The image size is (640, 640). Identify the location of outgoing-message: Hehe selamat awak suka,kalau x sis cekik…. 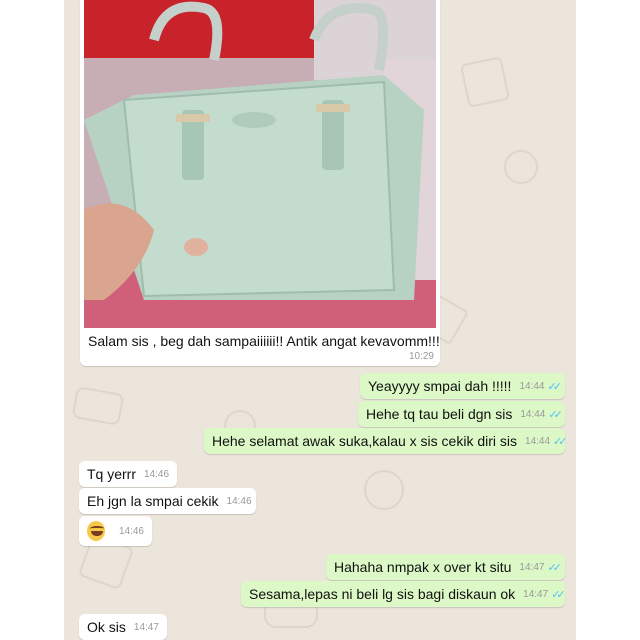
(386, 441).